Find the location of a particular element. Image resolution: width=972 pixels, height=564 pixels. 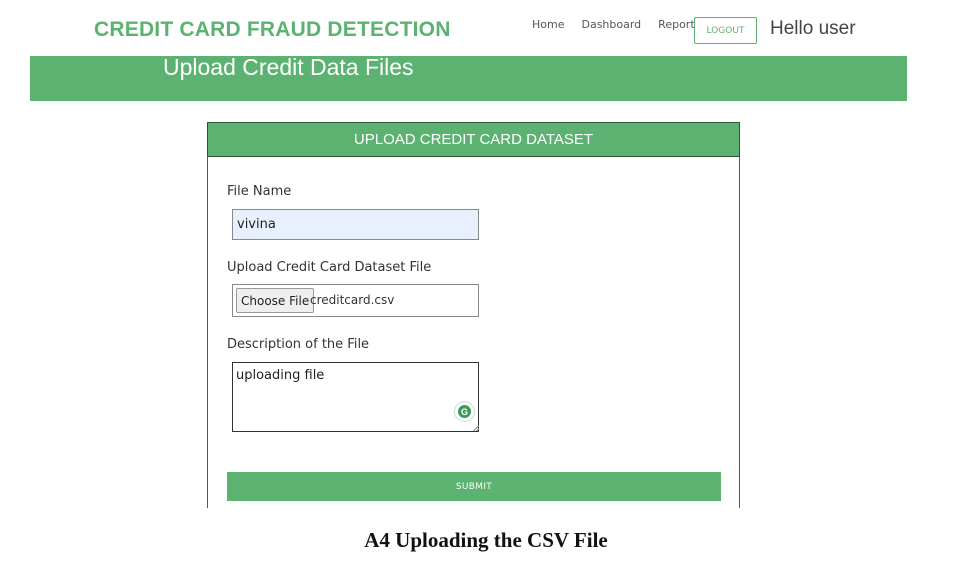

figure-caption: A4 Uploading the CSV File is located at coordinates (486, 540).